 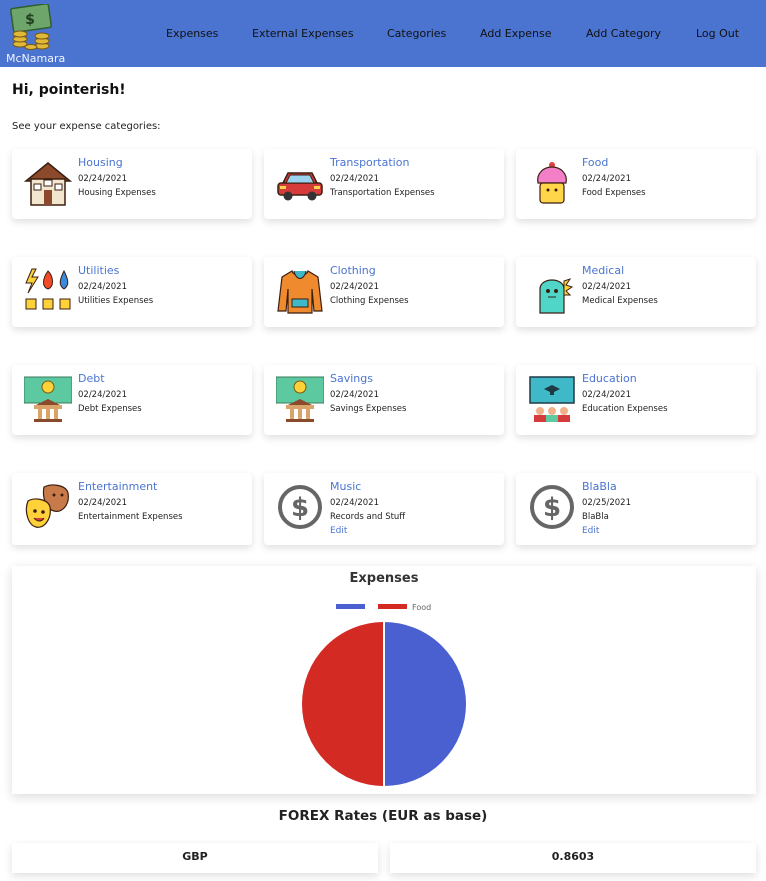 I want to click on category-title: Transportation, so click(x=369, y=162).